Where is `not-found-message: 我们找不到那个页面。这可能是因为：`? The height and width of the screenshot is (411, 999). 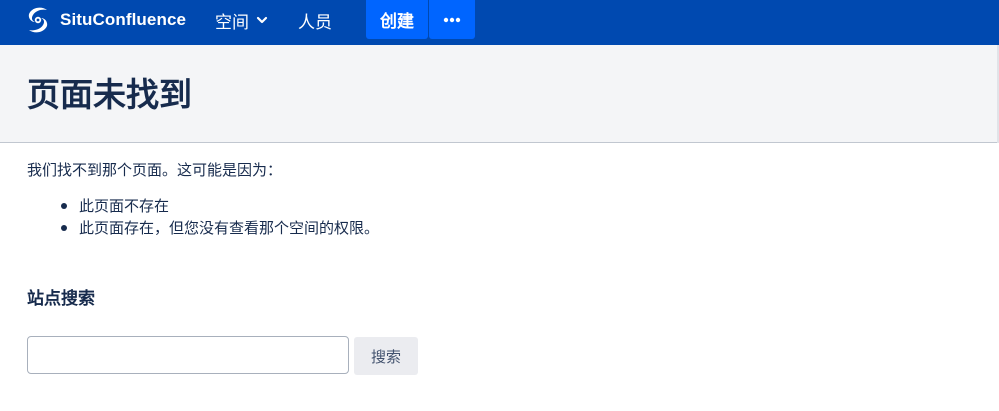
not-found-message: 我们找不到那个页面。这可能是因为： is located at coordinates (155, 170).